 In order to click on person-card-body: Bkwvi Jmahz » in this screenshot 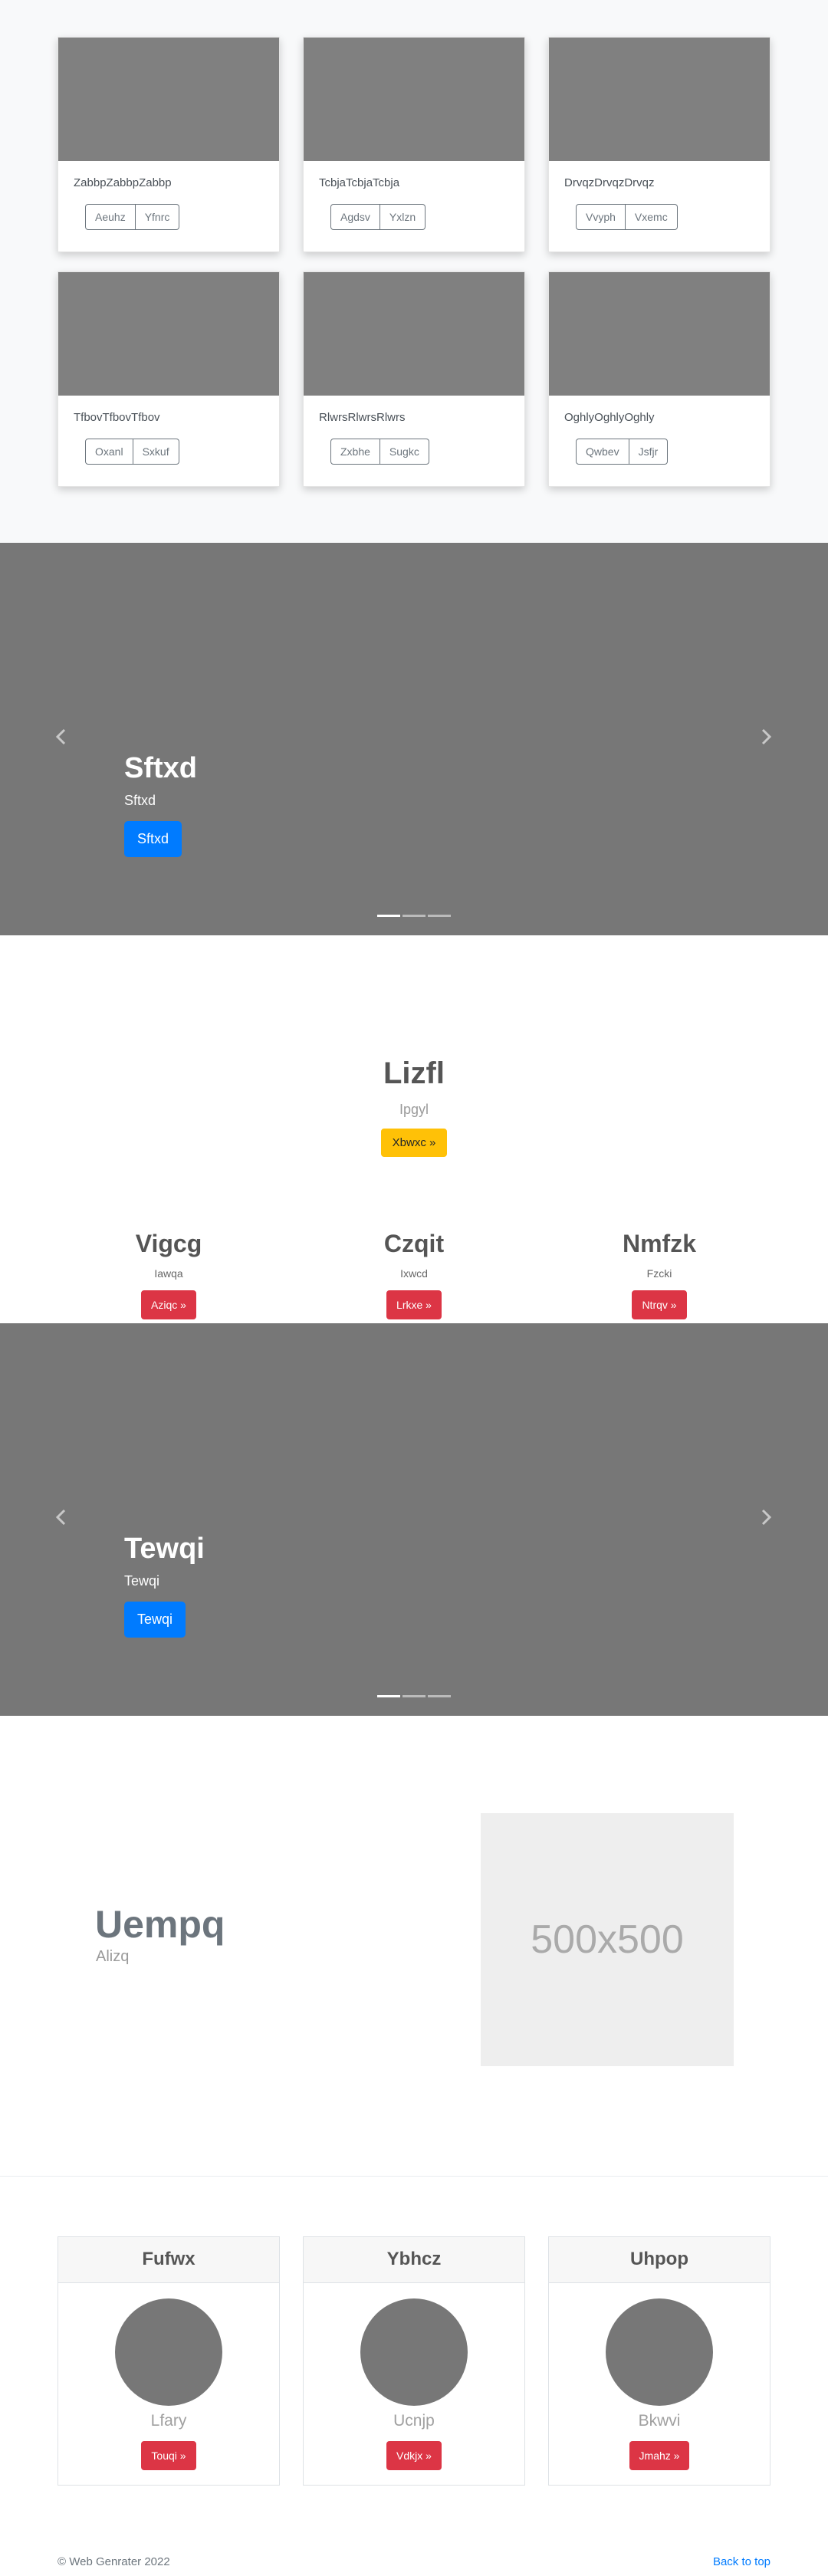, I will do `click(660, 2376)`.